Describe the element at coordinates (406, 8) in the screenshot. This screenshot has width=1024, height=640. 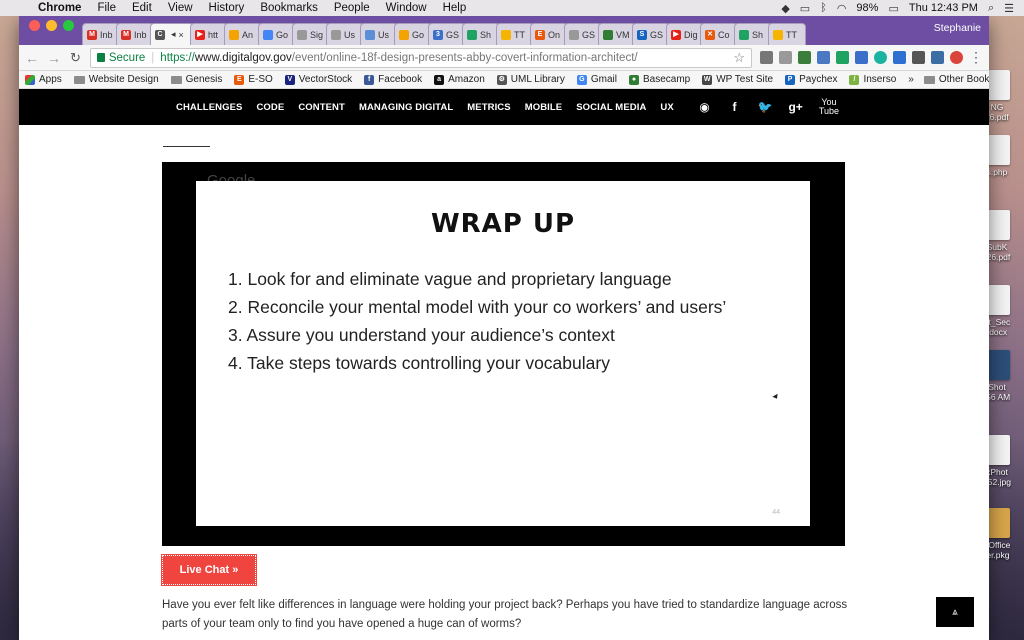
I see `menu-window: Window` at that location.